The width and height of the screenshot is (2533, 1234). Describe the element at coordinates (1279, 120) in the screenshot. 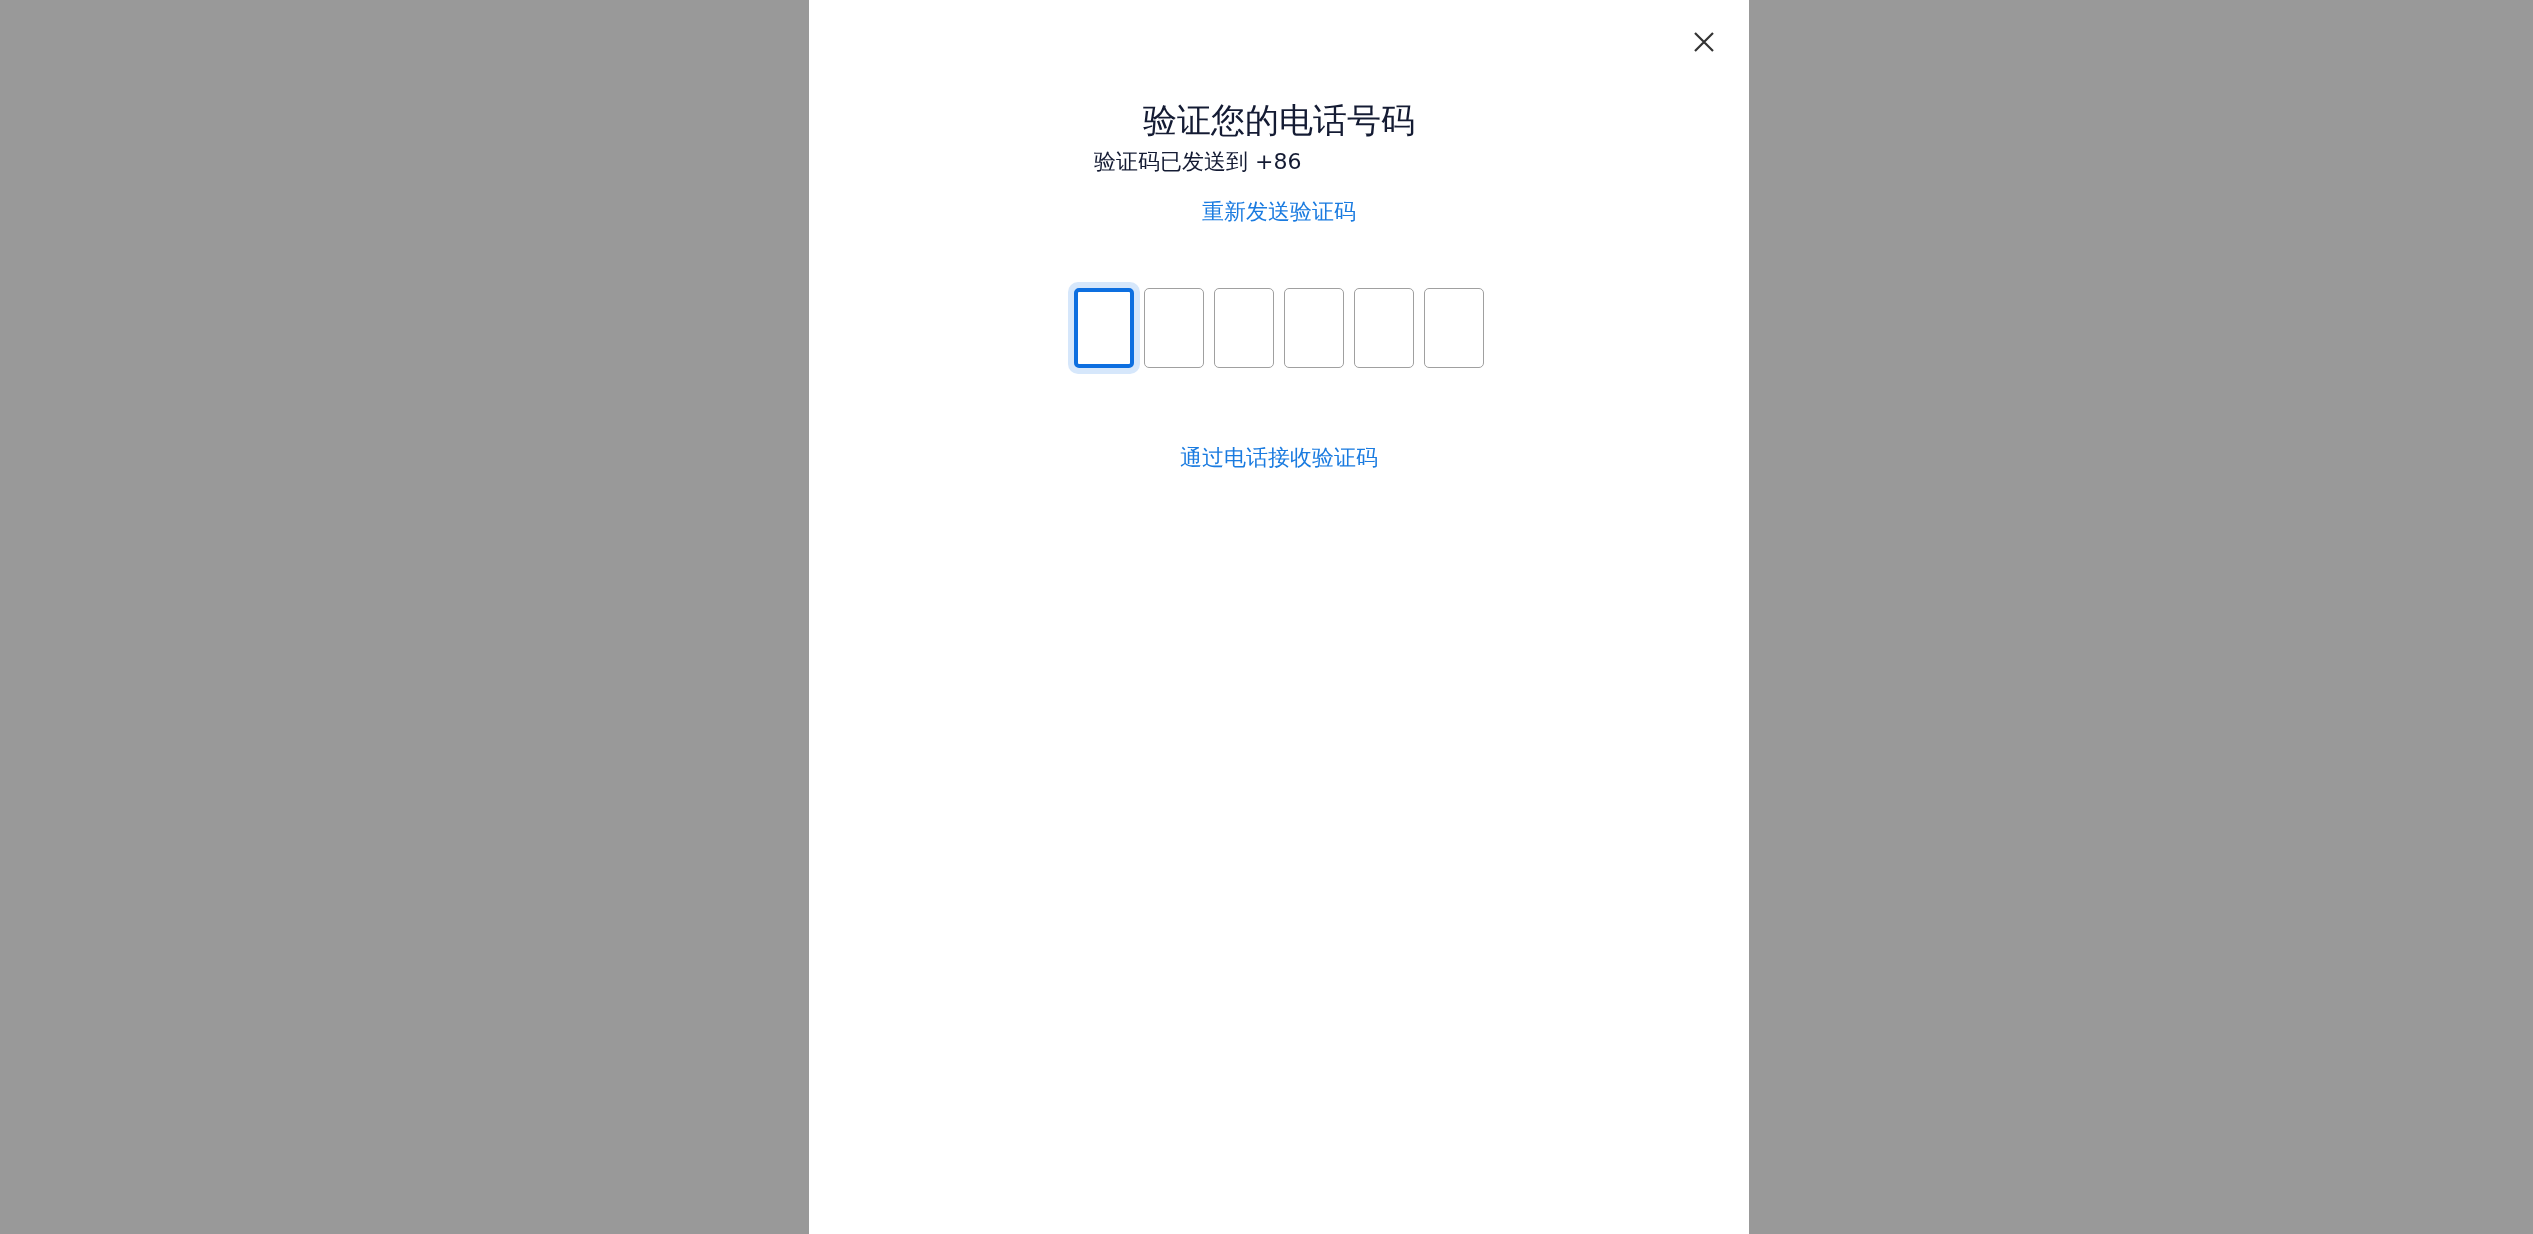

I see `dialog-title: 验证您的电话号码` at that location.